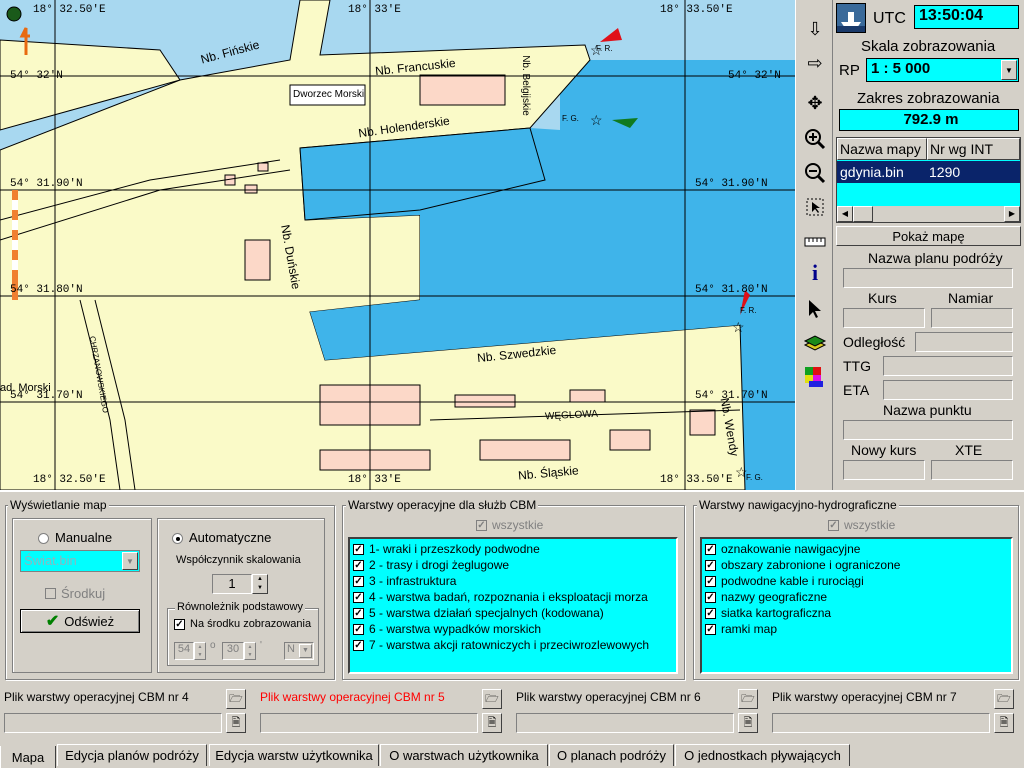 Image resolution: width=1024 pixels, height=768 pixels. I want to click on show-map-button: Pokaż mapę, so click(928, 236).